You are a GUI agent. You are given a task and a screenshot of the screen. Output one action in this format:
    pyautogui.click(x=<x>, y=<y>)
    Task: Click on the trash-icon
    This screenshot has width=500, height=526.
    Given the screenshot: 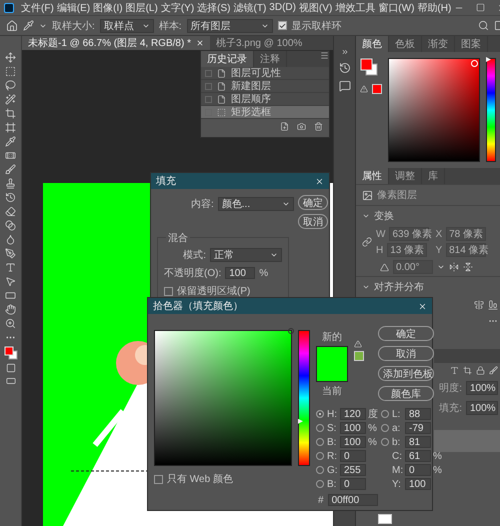 What is the action you would take?
    pyautogui.click(x=318, y=126)
    